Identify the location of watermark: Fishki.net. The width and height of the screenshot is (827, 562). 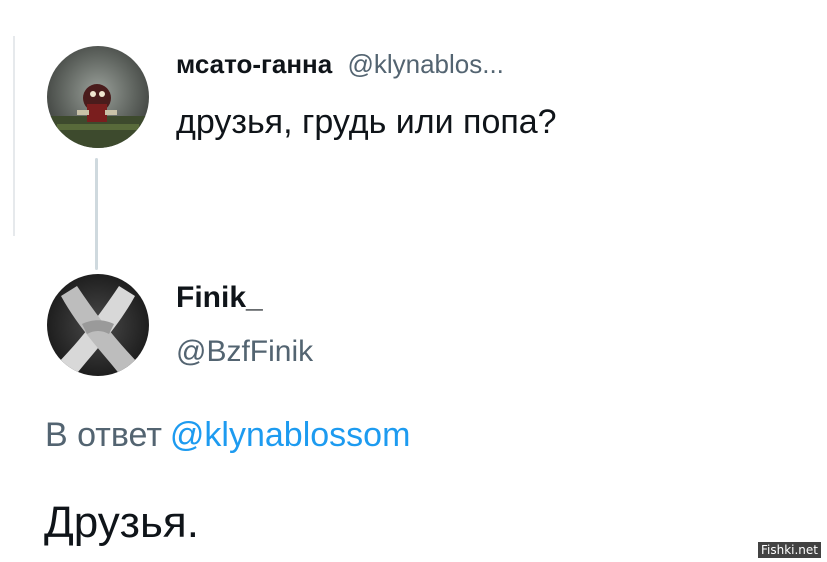
(789, 550).